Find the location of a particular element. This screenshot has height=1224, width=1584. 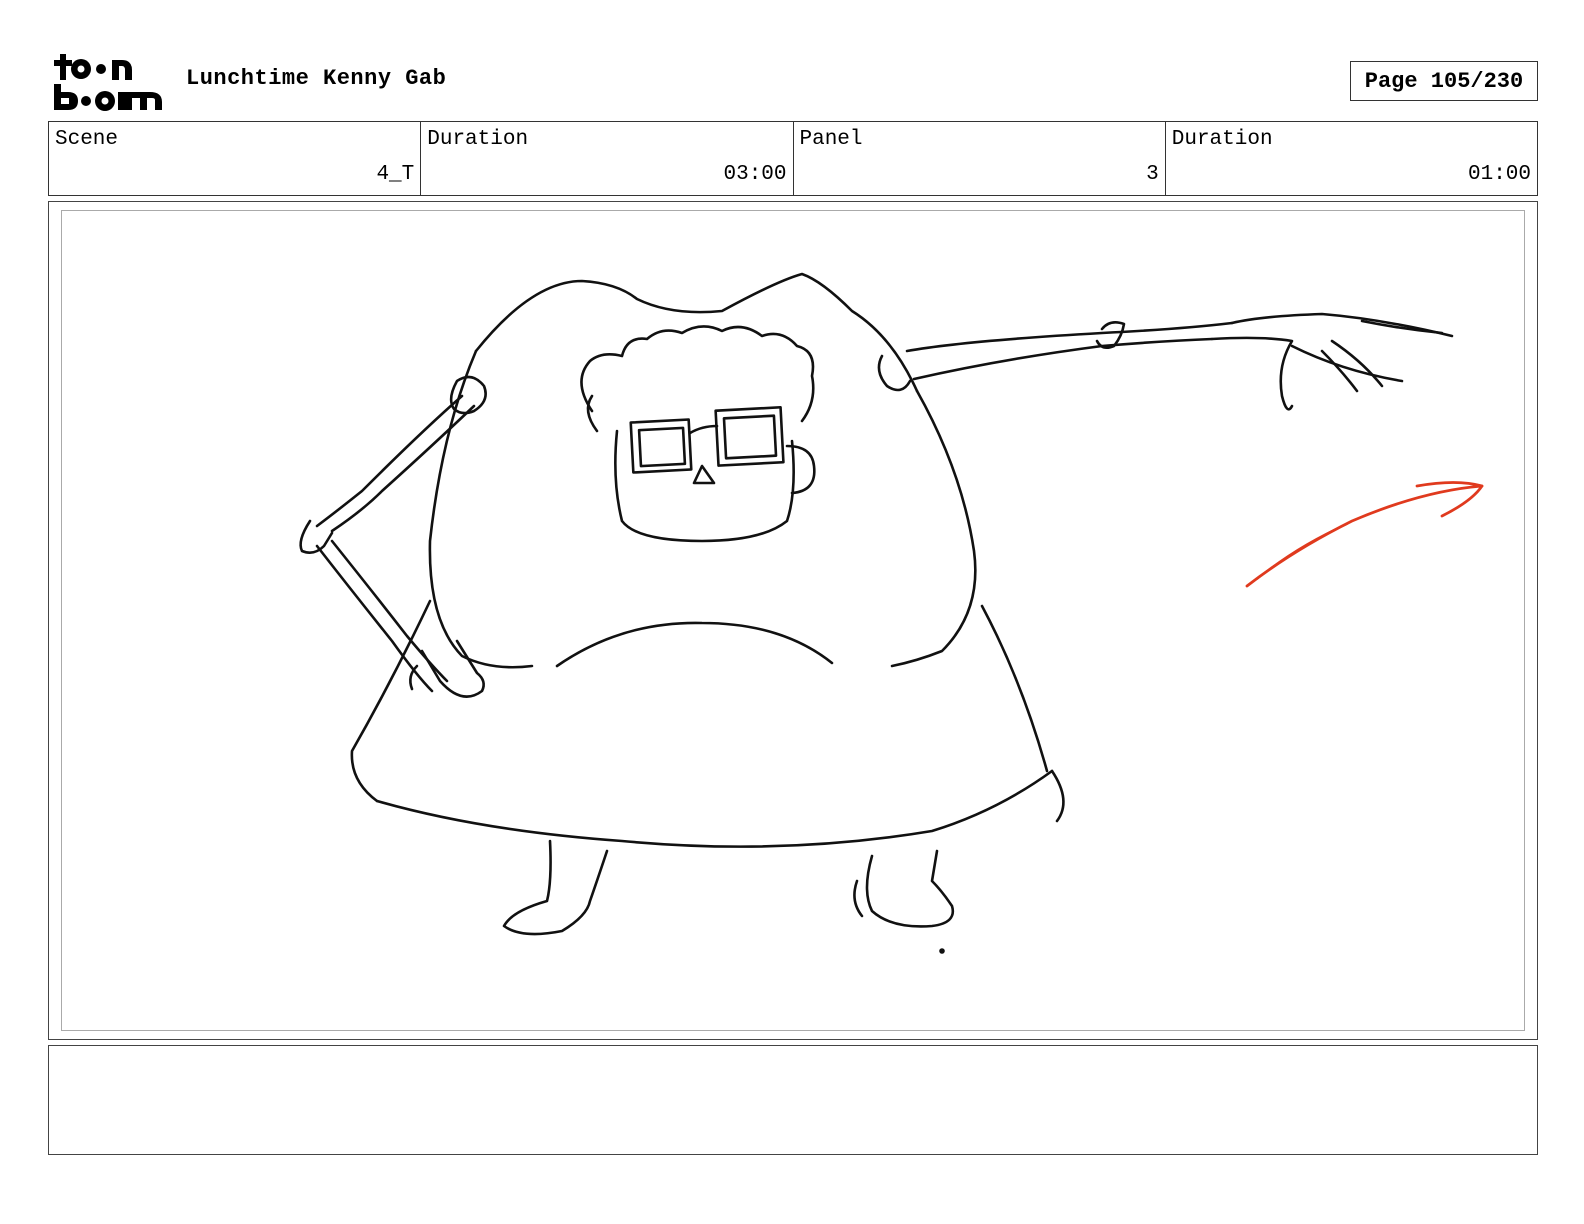

panel-value: 3 is located at coordinates (1152, 174).